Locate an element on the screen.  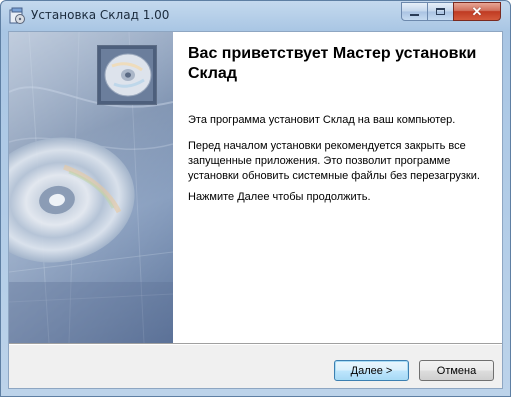
welcome-heading: Вас приветствует Мастер установки Склад is located at coordinates (332, 63).